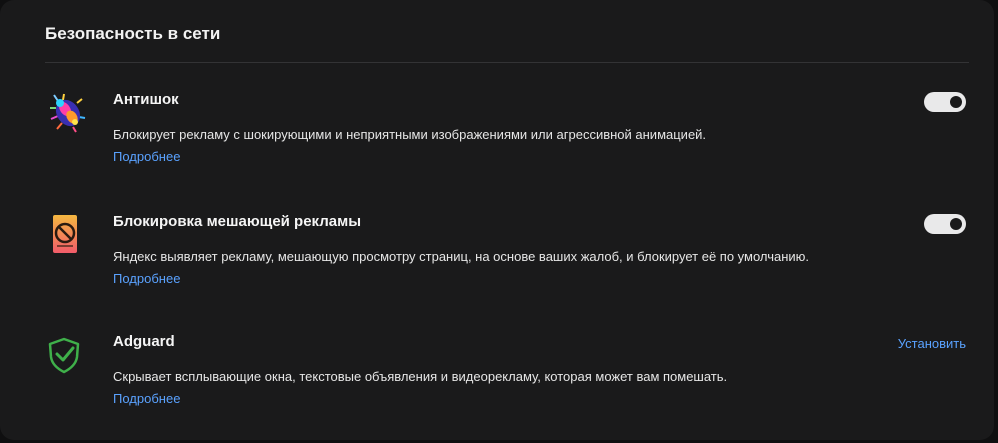  What do you see at coordinates (144, 341) in the screenshot?
I see `extension-title: Adguard` at bounding box center [144, 341].